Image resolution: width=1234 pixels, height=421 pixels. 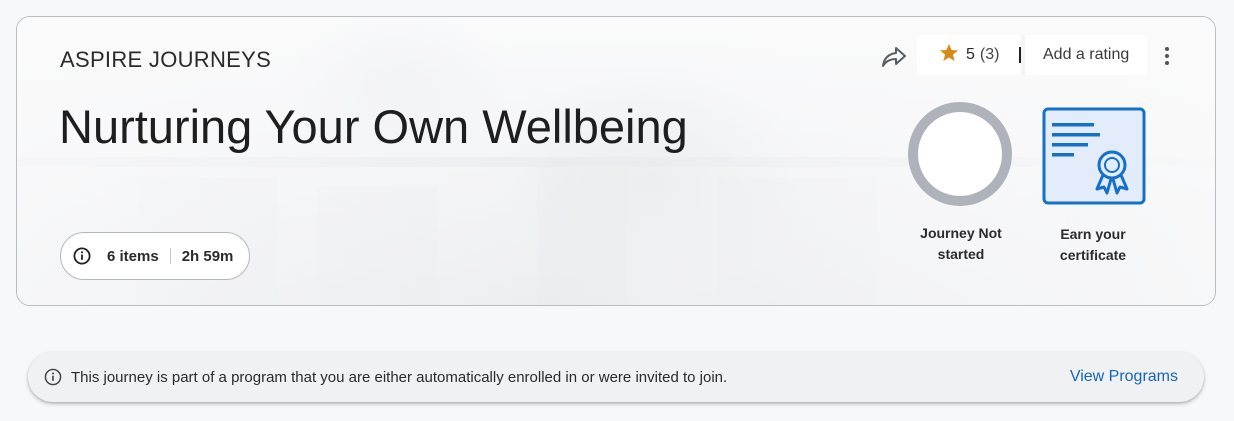 I want to click on certificate-icon, so click(x=1094, y=156).